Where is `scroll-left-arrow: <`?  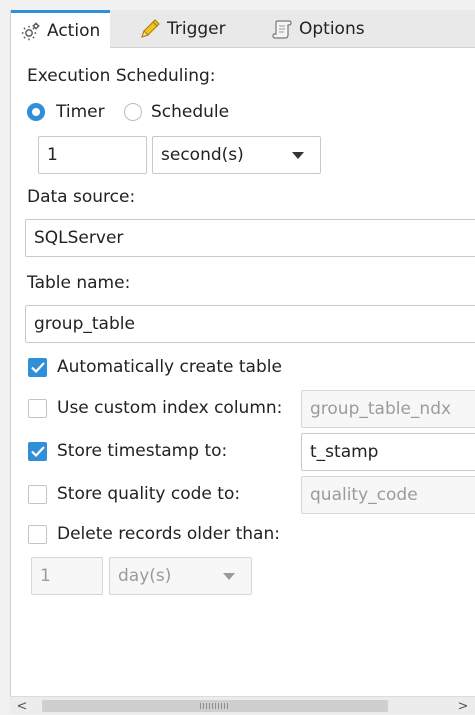 scroll-left-arrow: < is located at coordinates (22, 706).